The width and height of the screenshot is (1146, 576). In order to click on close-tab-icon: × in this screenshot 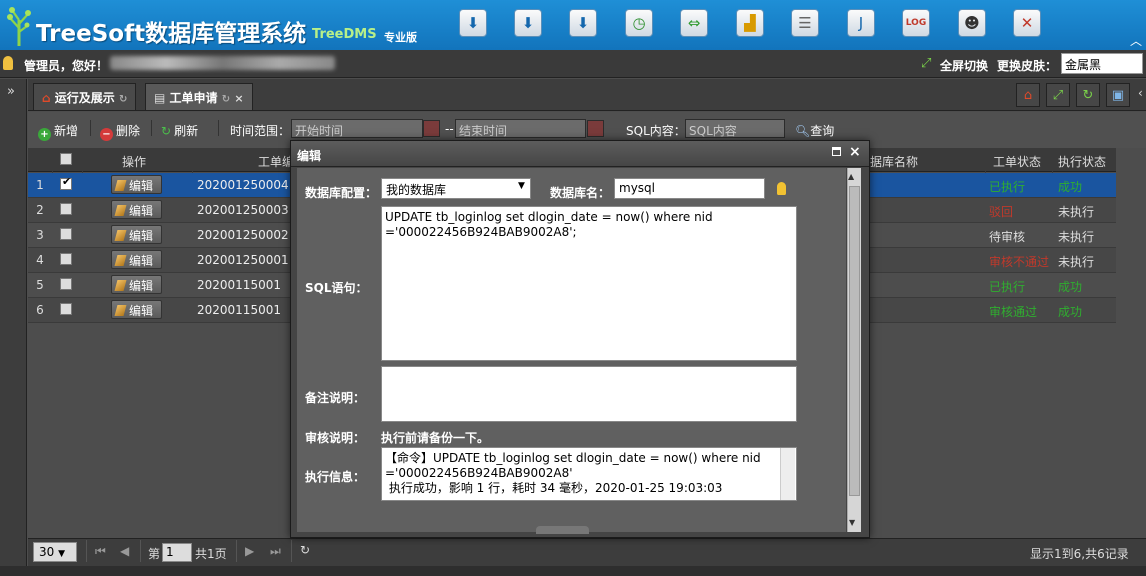, I will do `click(238, 98)`.